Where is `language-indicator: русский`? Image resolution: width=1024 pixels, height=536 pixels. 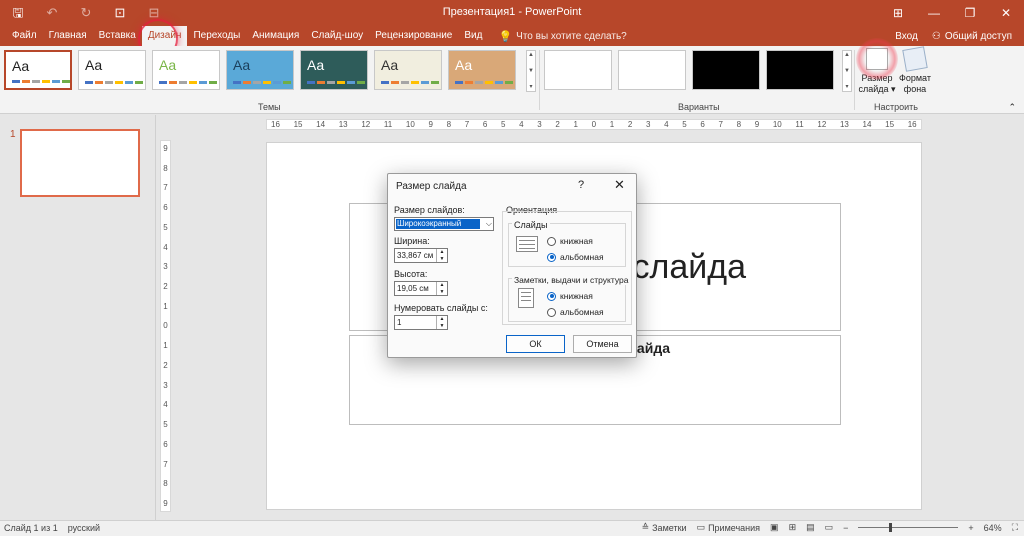 language-indicator: русский is located at coordinates (84, 528).